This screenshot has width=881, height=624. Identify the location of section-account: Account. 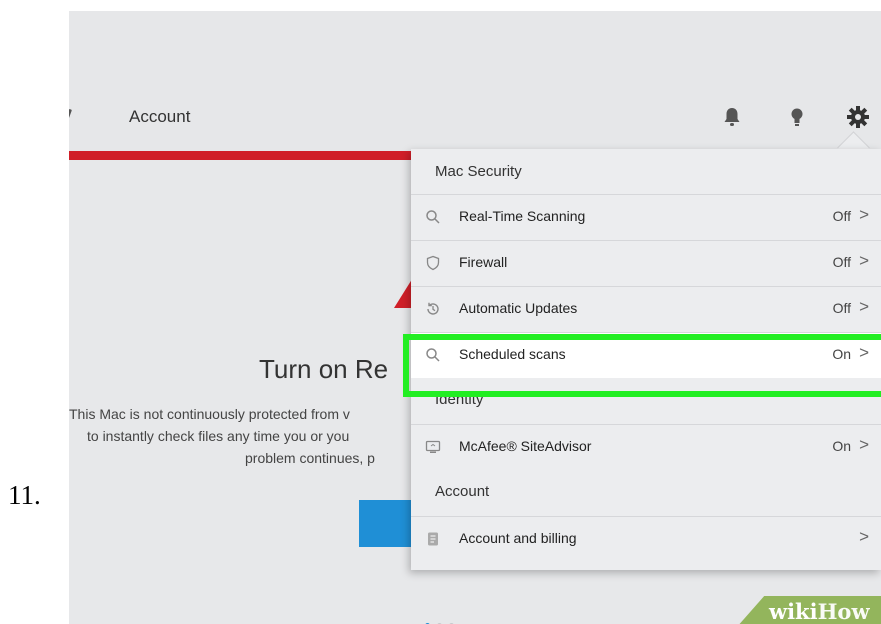
(462, 491).